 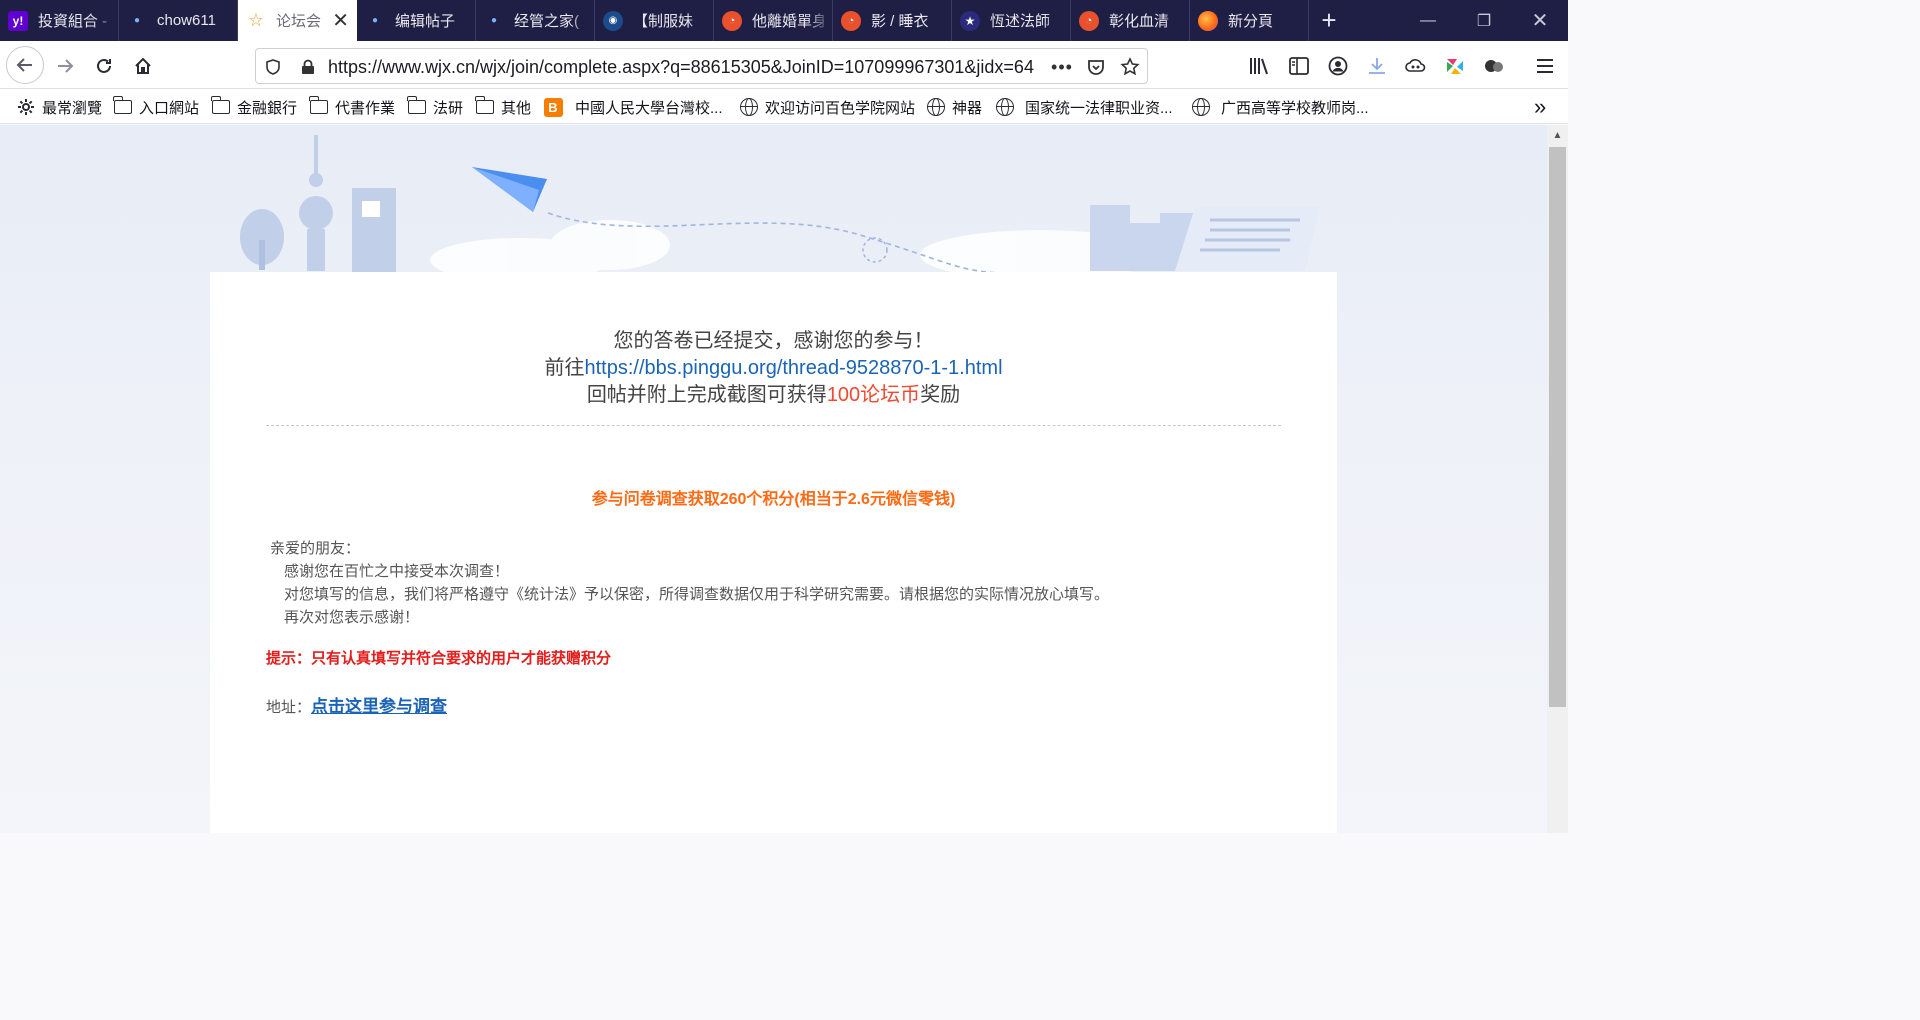 What do you see at coordinates (1540, 20) in the screenshot?
I see `window-close-icon: ✕` at bounding box center [1540, 20].